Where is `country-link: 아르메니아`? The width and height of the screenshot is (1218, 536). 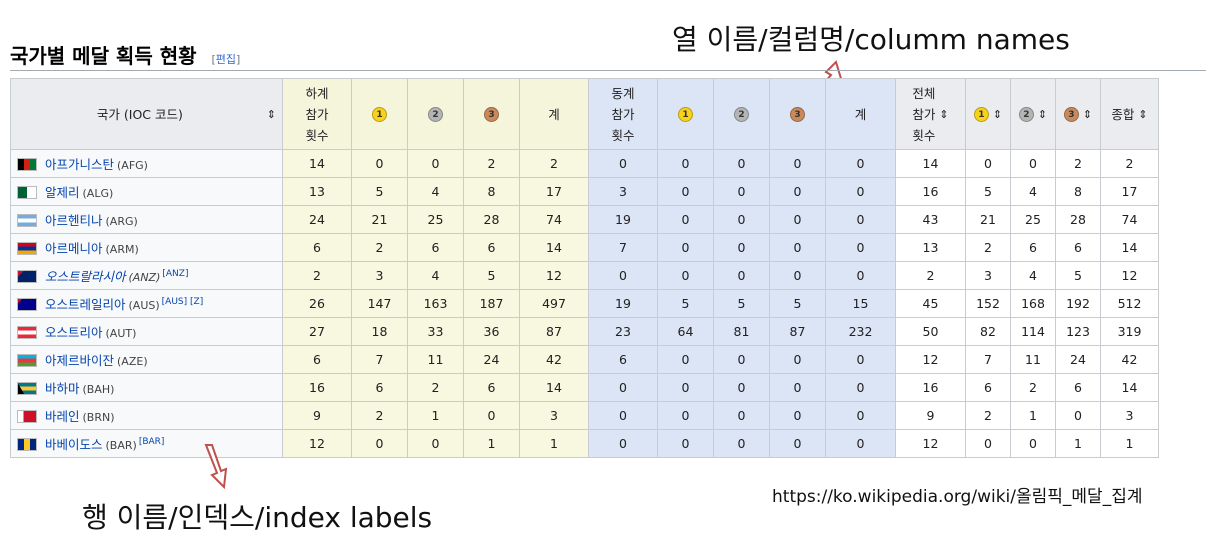 country-link: 아르메니아 is located at coordinates (74, 248).